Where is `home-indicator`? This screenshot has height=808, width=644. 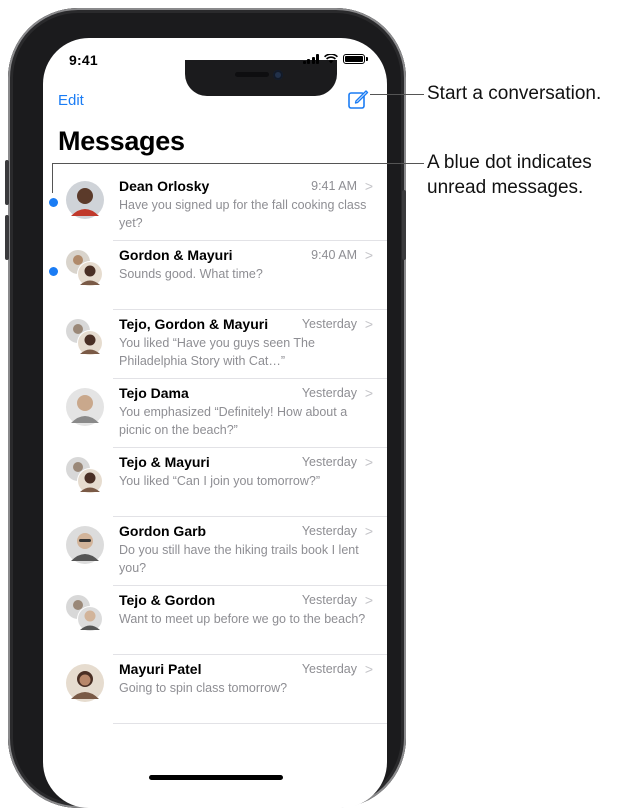 home-indicator is located at coordinates (216, 777).